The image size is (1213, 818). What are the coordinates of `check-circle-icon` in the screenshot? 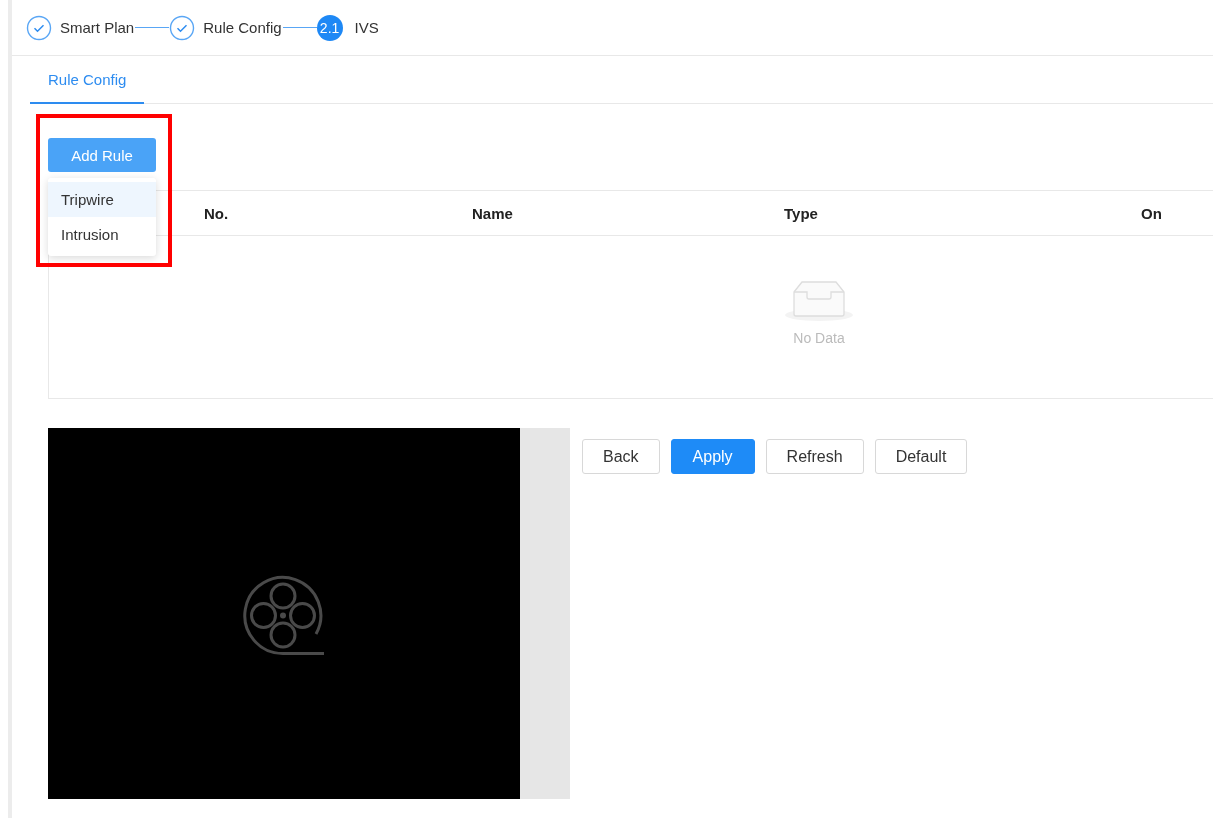 It's located at (39, 27).